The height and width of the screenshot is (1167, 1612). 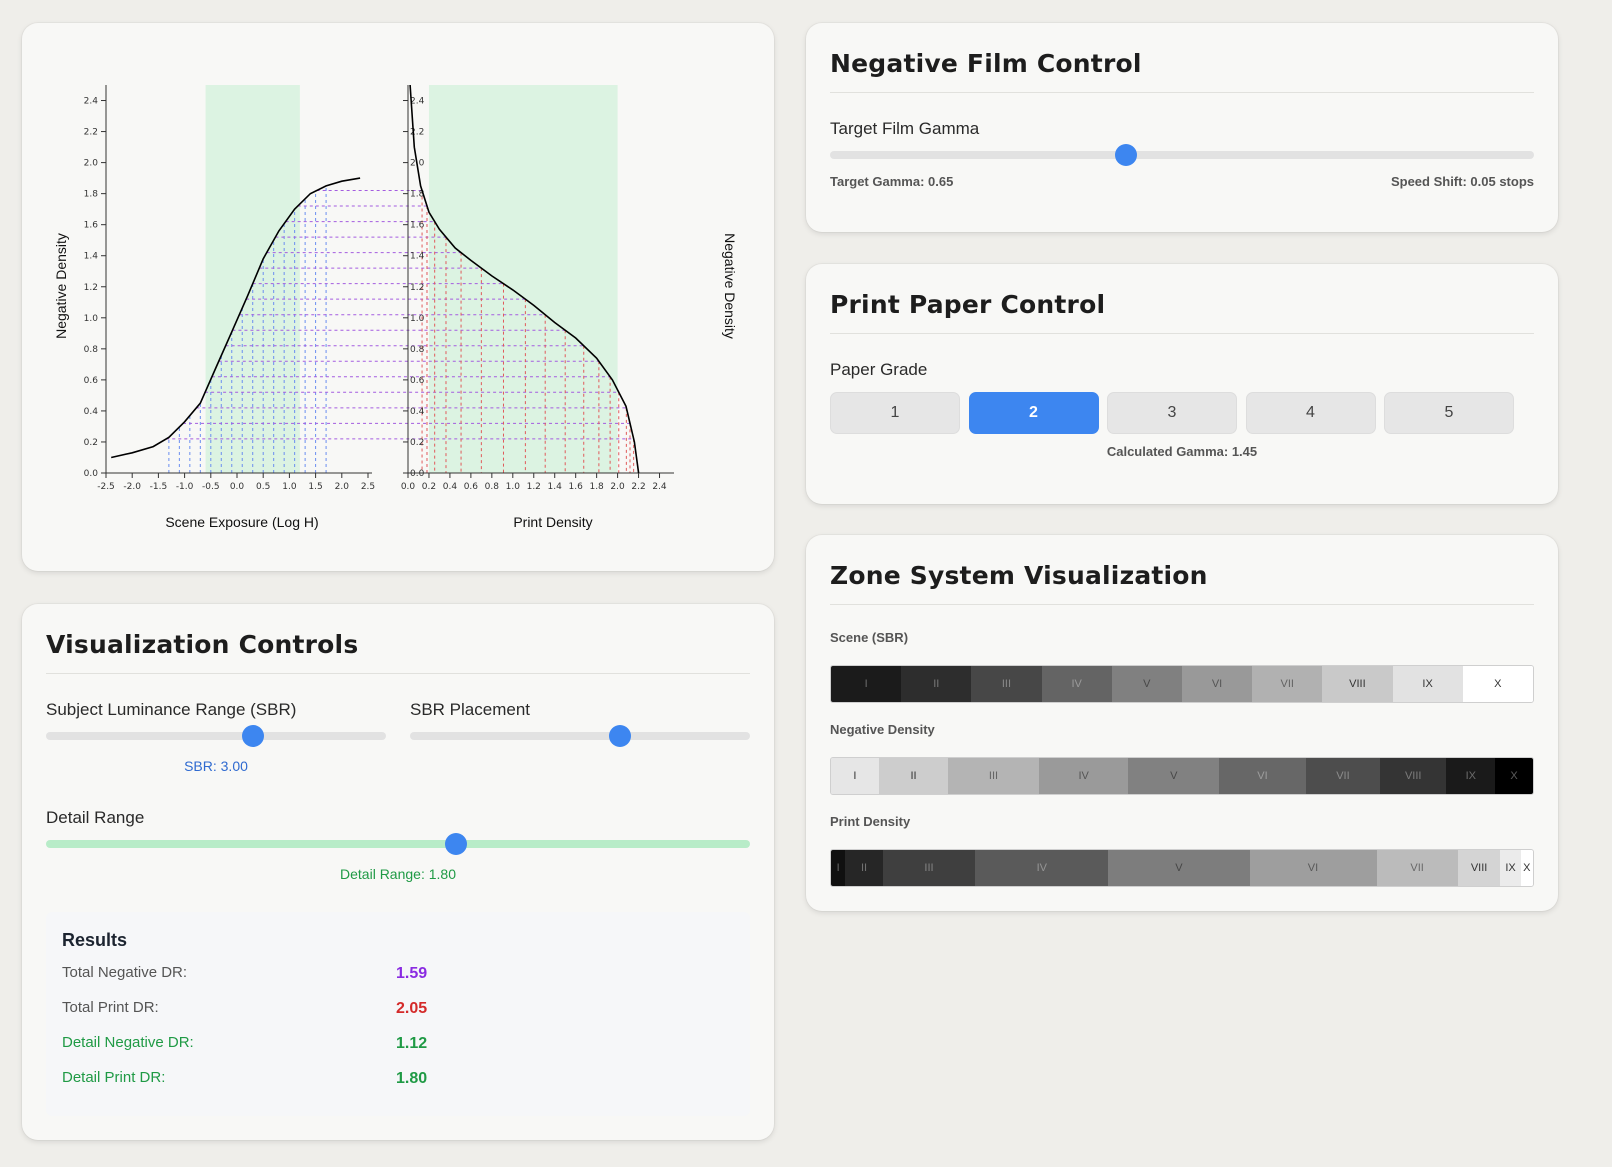 What do you see at coordinates (91, 133) in the screenshot?
I see `left-y-tick-label: 2.2` at bounding box center [91, 133].